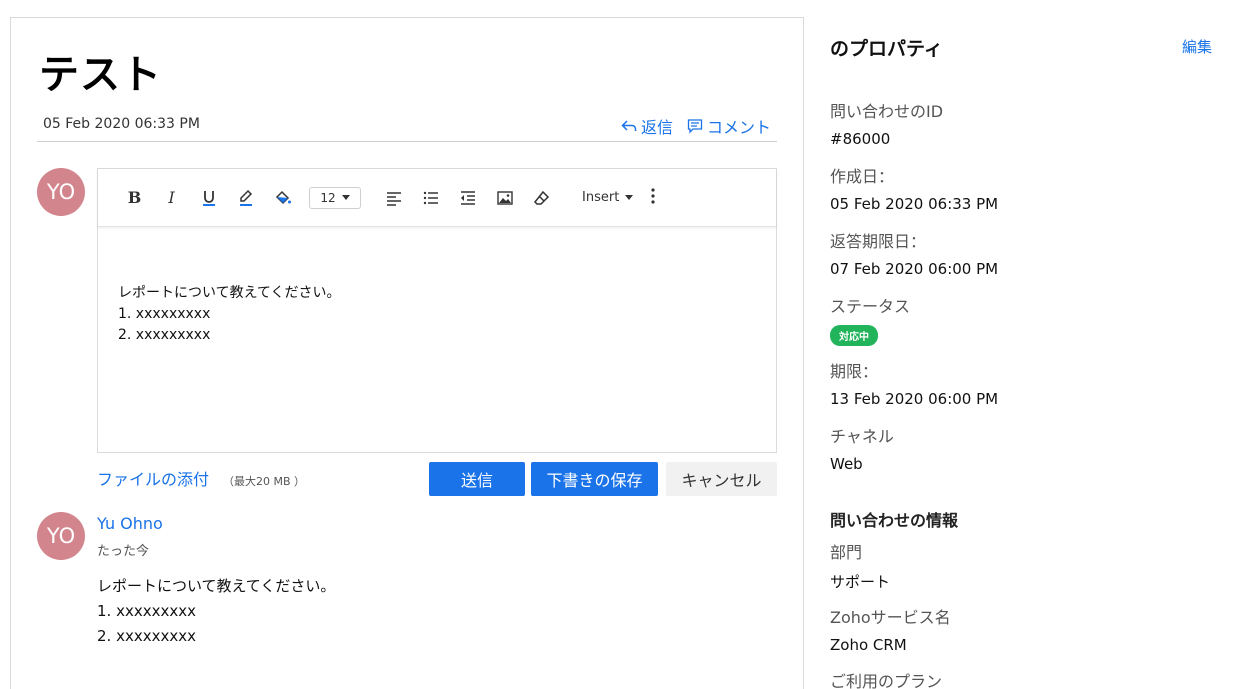 The width and height of the screenshot is (1236, 689). I want to click on ticket-info-section-title: 問い合わせの情報, so click(894, 520).